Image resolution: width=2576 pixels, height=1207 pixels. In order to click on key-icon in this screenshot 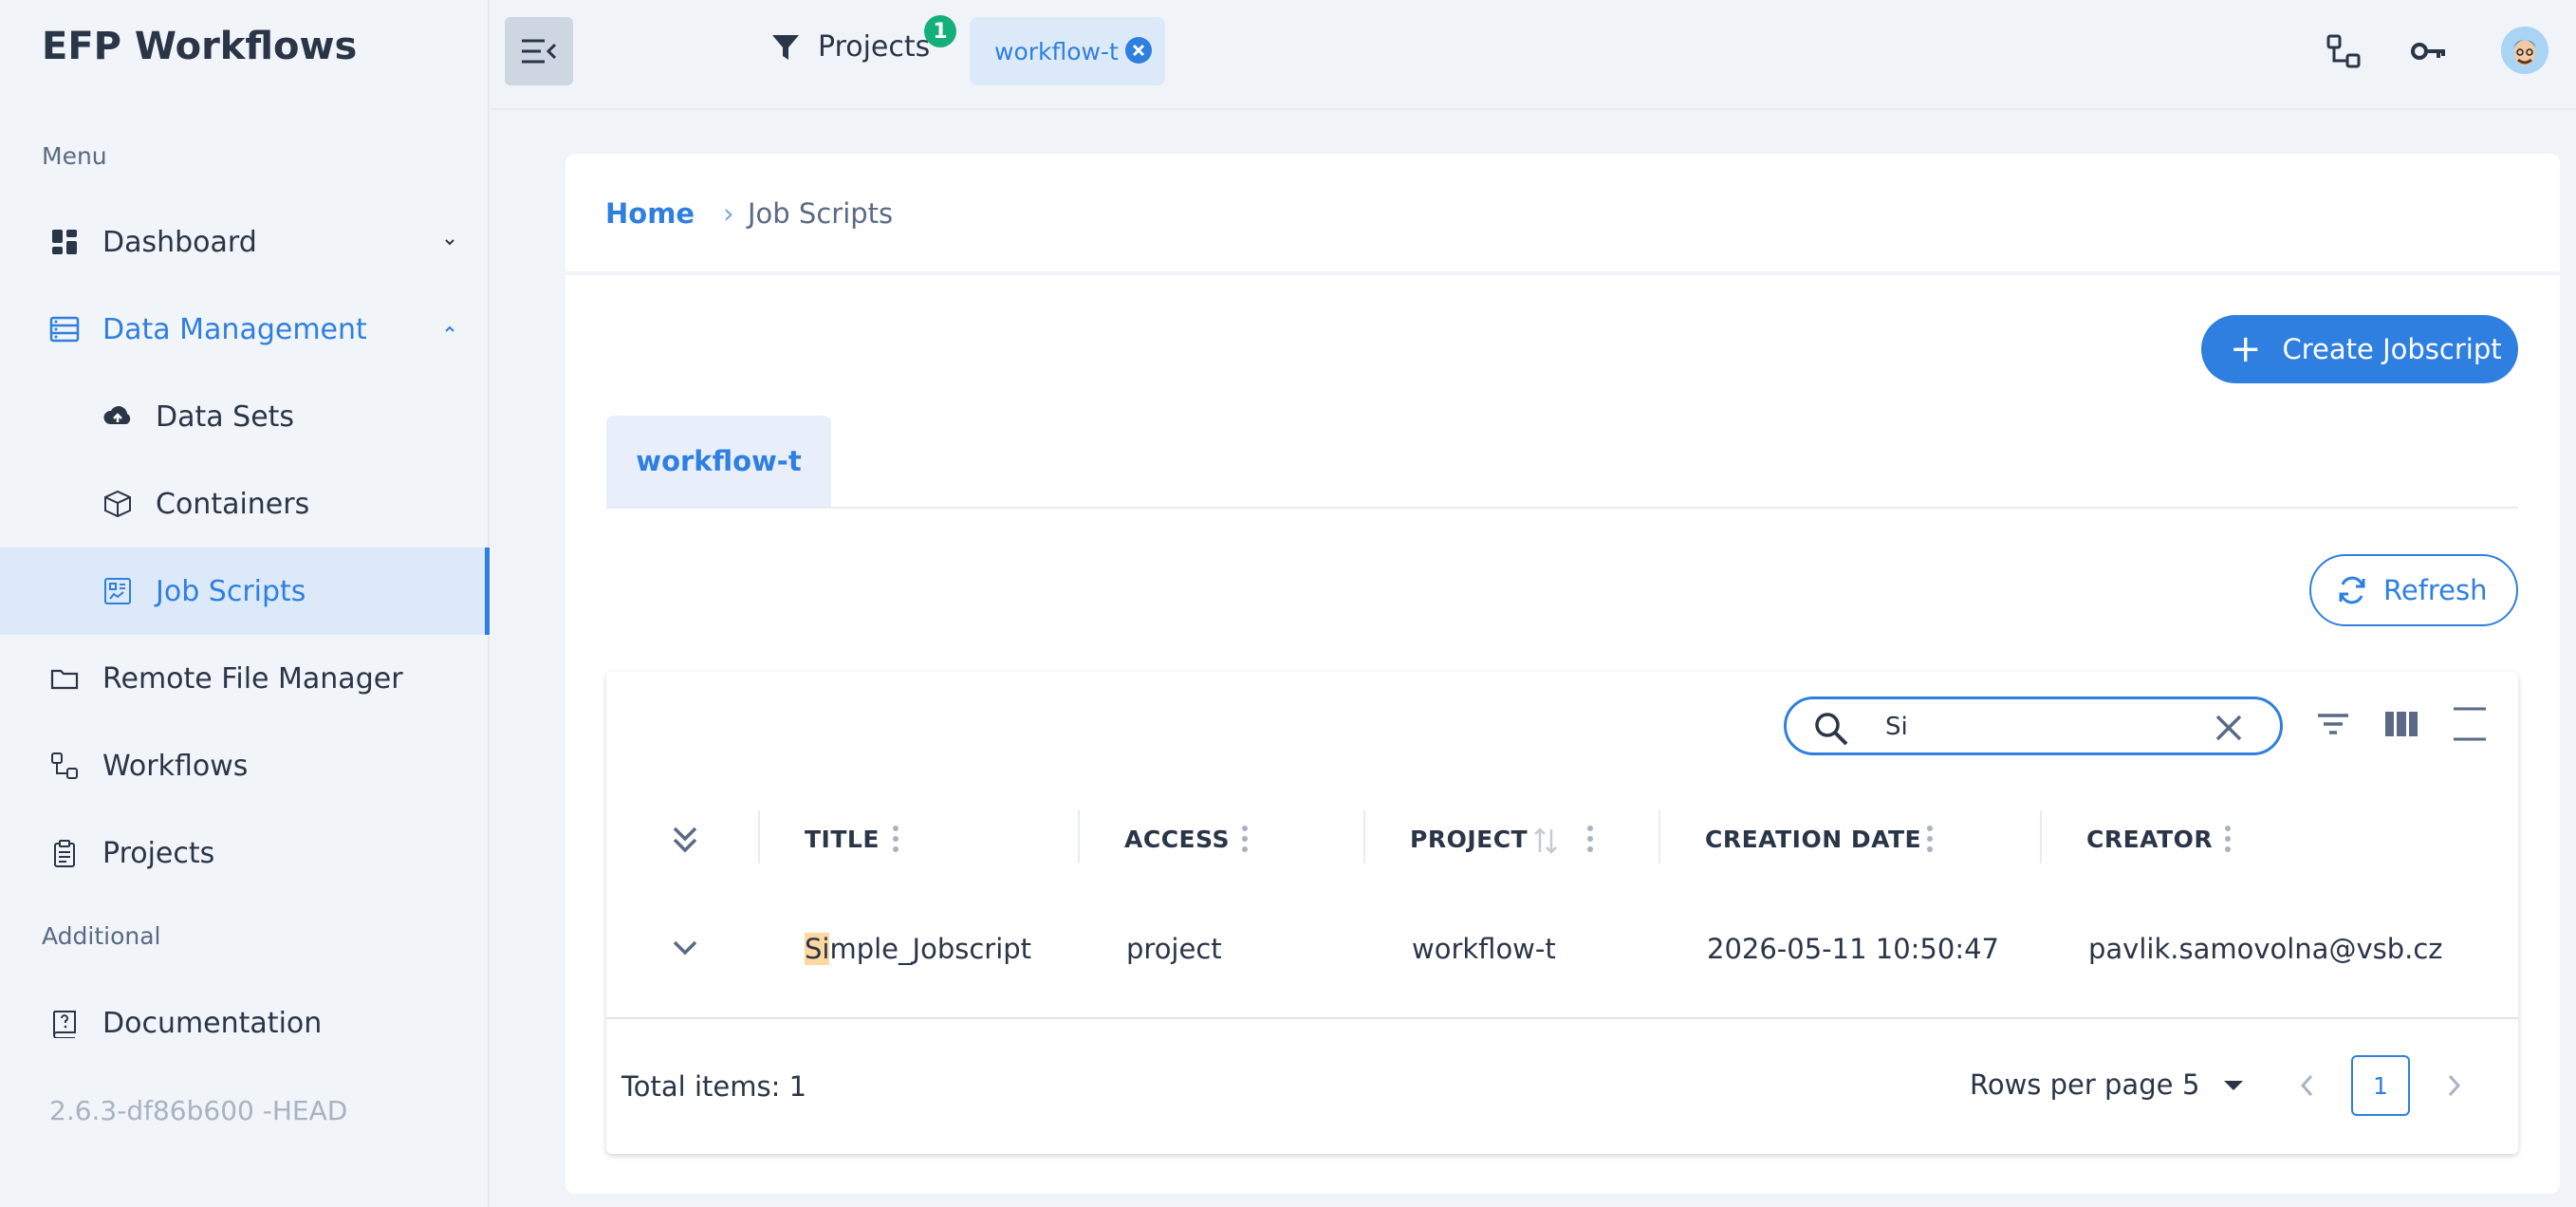, I will do `click(2429, 51)`.